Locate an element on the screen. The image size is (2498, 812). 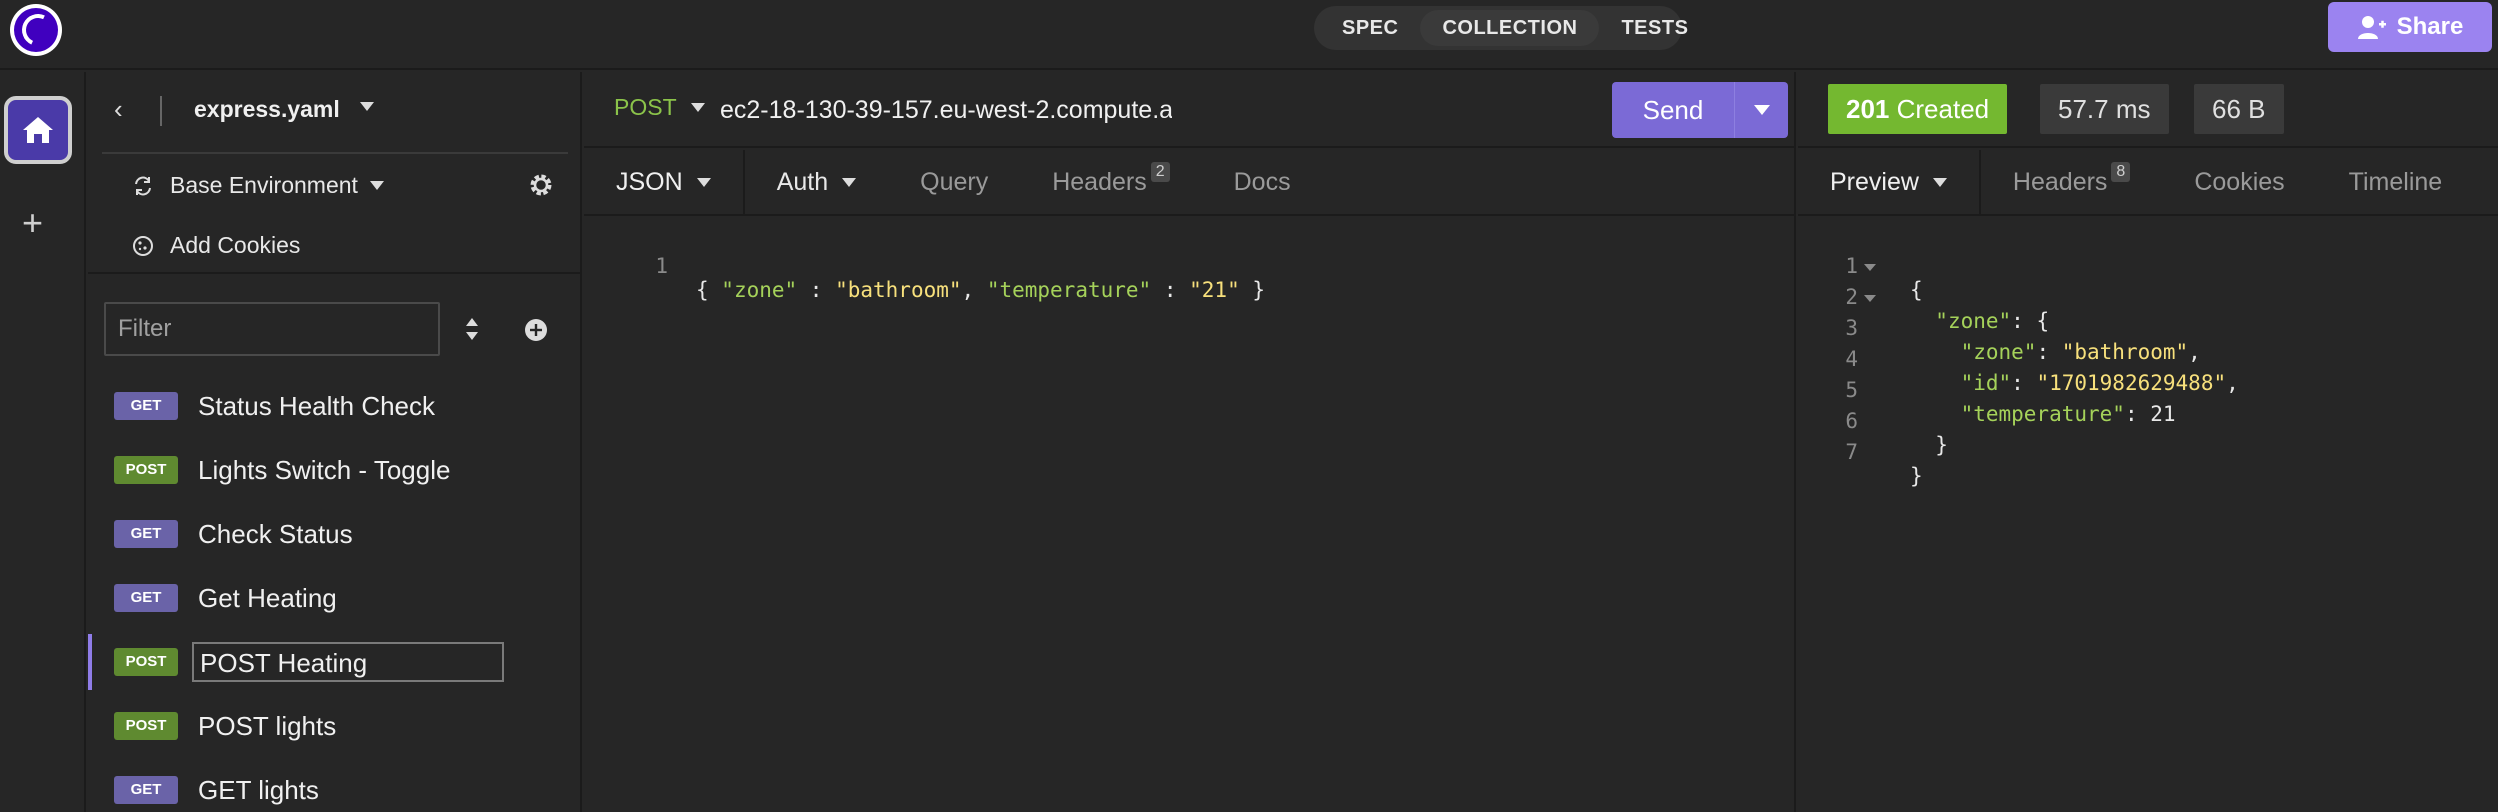
add-cookies-label: Add Cookies is located at coordinates (235, 245).